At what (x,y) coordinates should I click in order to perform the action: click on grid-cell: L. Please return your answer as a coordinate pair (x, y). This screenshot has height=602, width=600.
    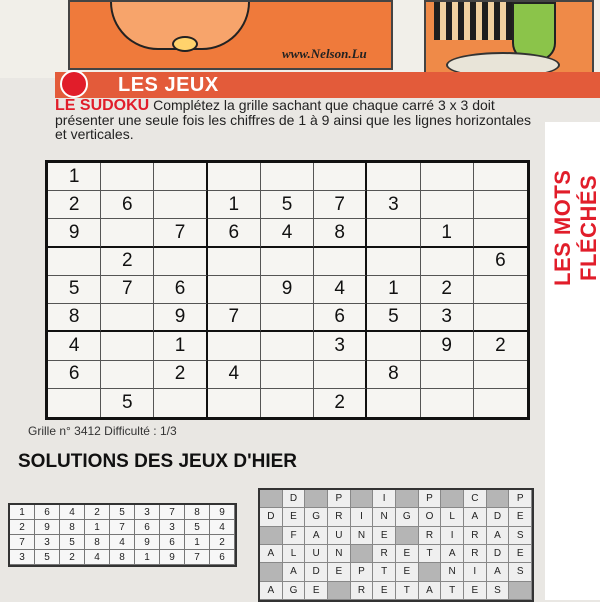
    Looking at the image, I should click on (294, 554).